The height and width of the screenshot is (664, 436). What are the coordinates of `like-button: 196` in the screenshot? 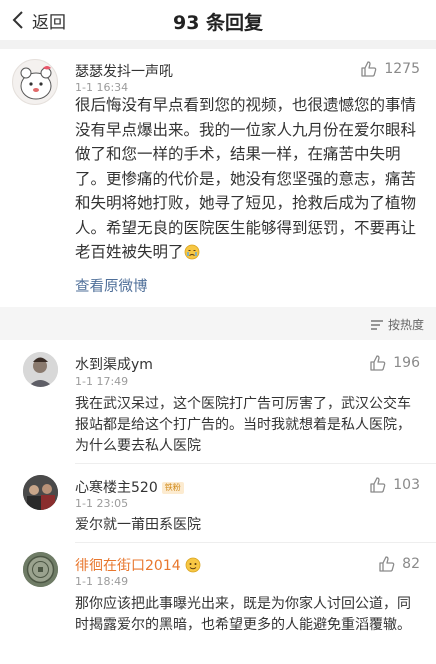 It's located at (394, 363).